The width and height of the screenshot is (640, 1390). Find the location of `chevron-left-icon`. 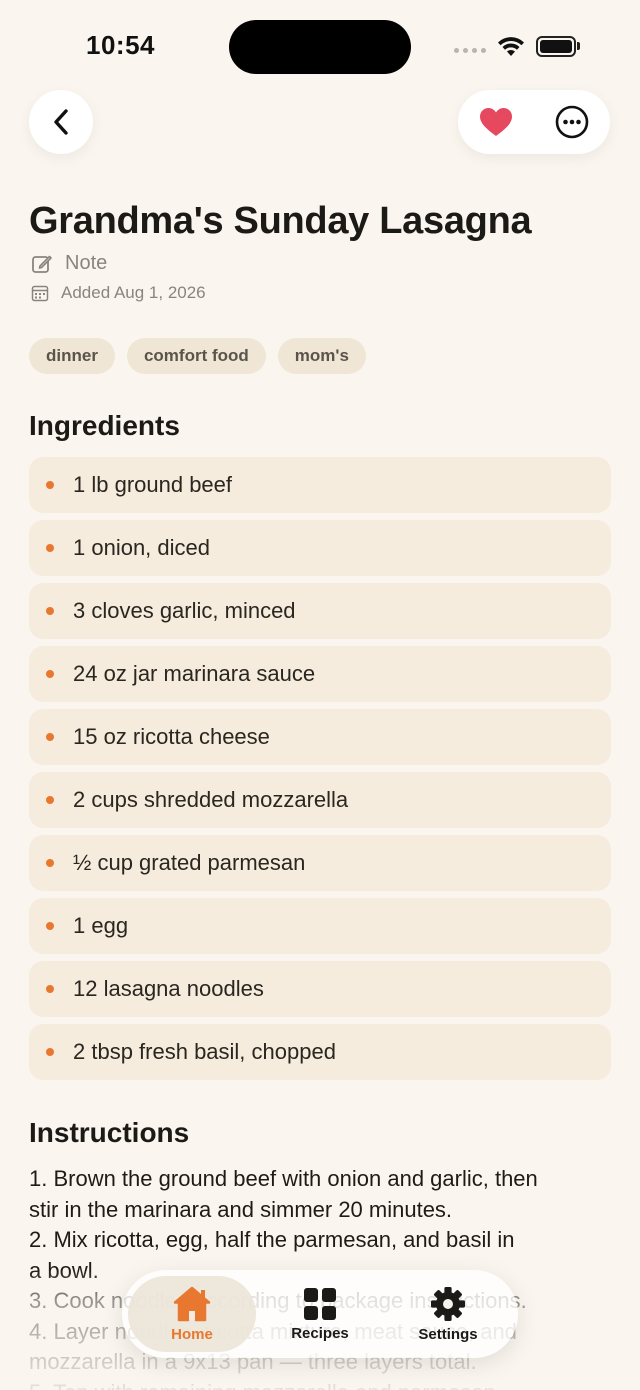

chevron-left-icon is located at coordinates (61, 122).